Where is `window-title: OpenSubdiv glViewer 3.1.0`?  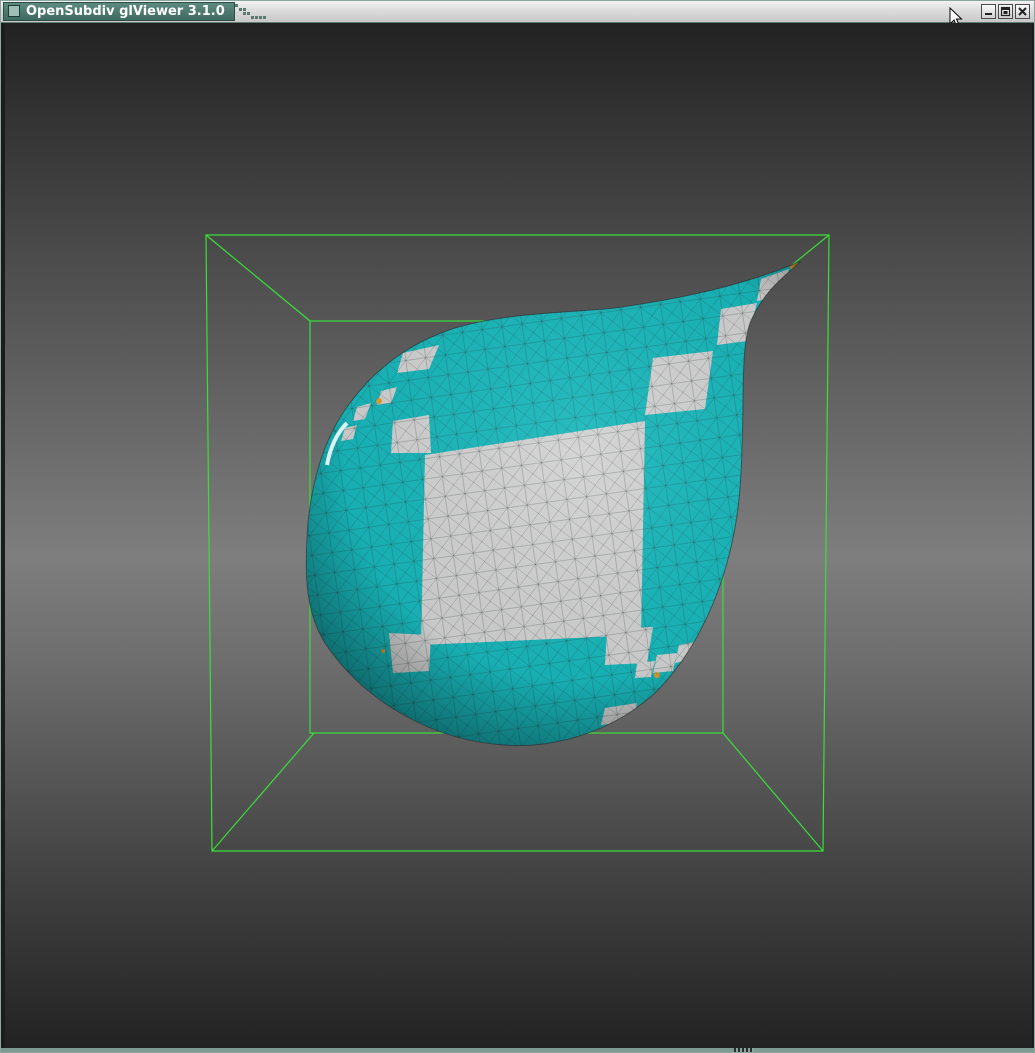 window-title: OpenSubdiv glViewer 3.1.0 is located at coordinates (125, 11).